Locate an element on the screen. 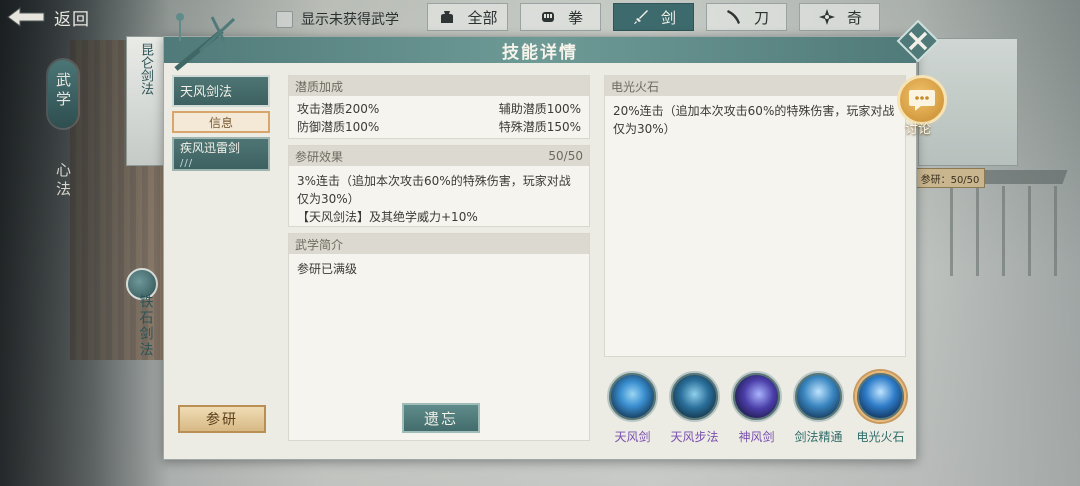 This screenshot has width=1080, height=486. skill-card-label: 昆仑剑法 is located at coordinates (145, 69).